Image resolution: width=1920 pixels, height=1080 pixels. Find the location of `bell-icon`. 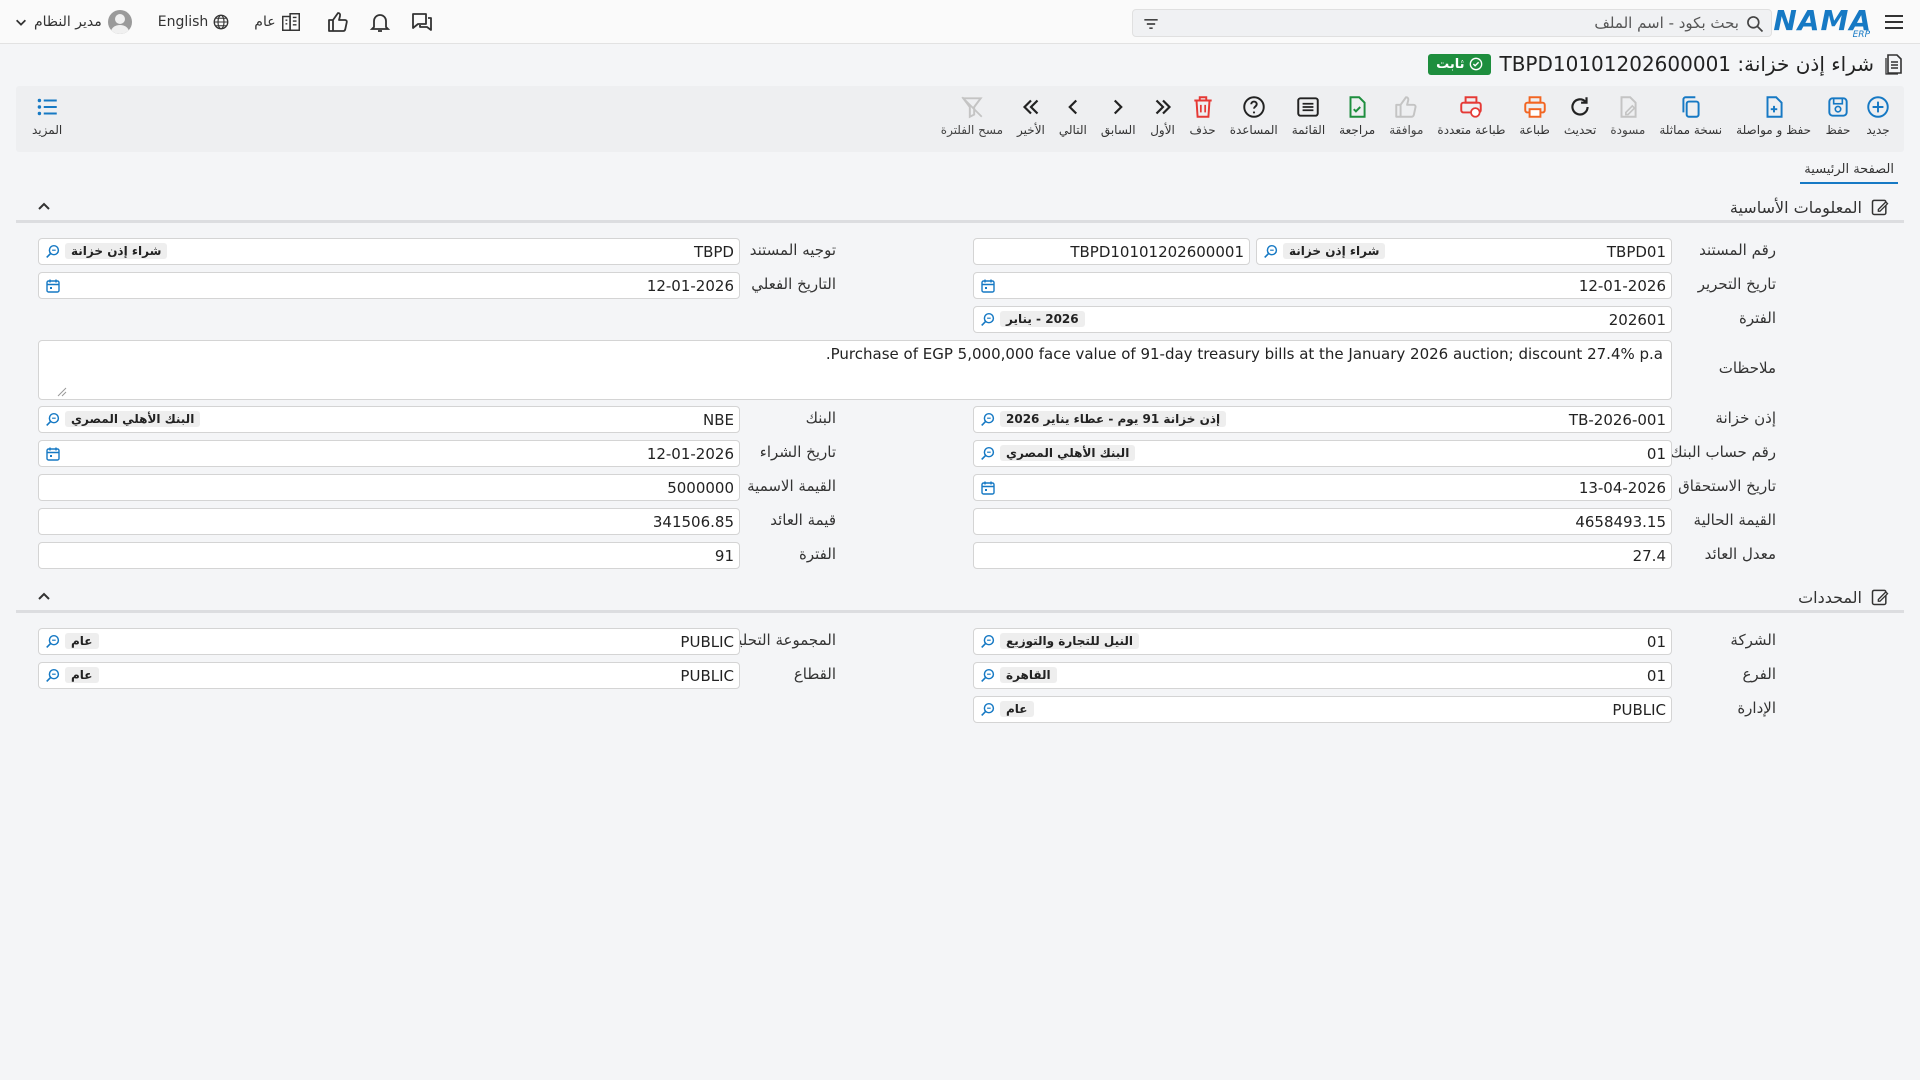

bell-icon is located at coordinates (380, 22).